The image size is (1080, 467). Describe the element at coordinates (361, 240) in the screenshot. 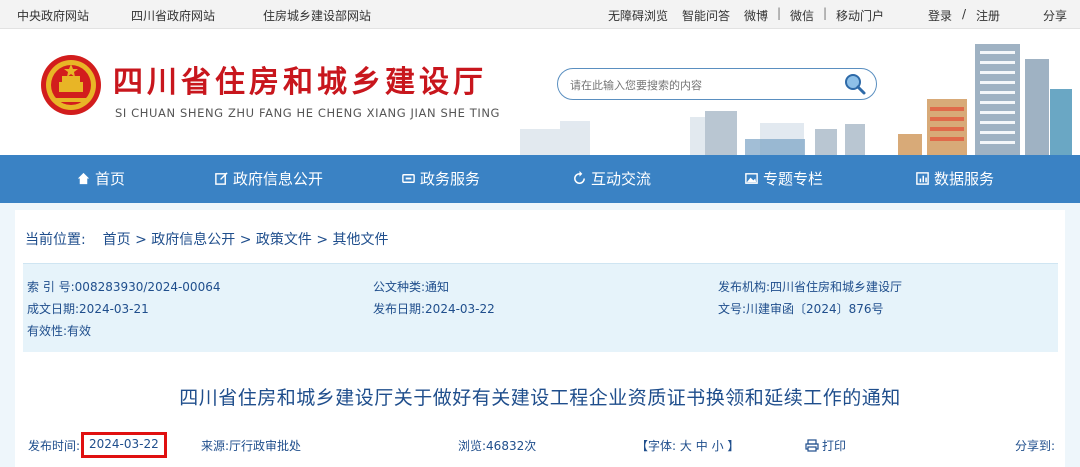

I see `breadcrumb-other-docs: 其他文件` at that location.